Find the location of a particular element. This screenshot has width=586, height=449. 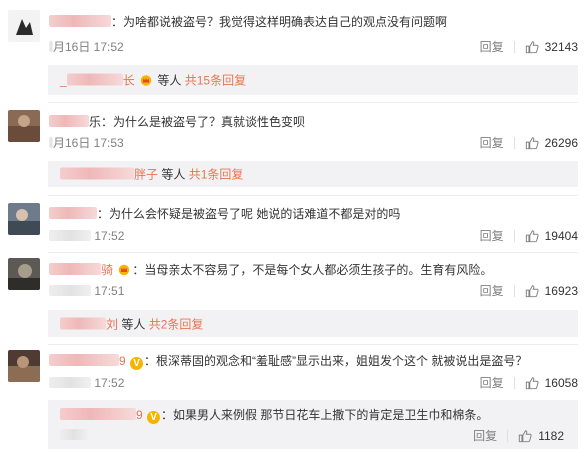

nested-reply-time is located at coordinates (74, 435).